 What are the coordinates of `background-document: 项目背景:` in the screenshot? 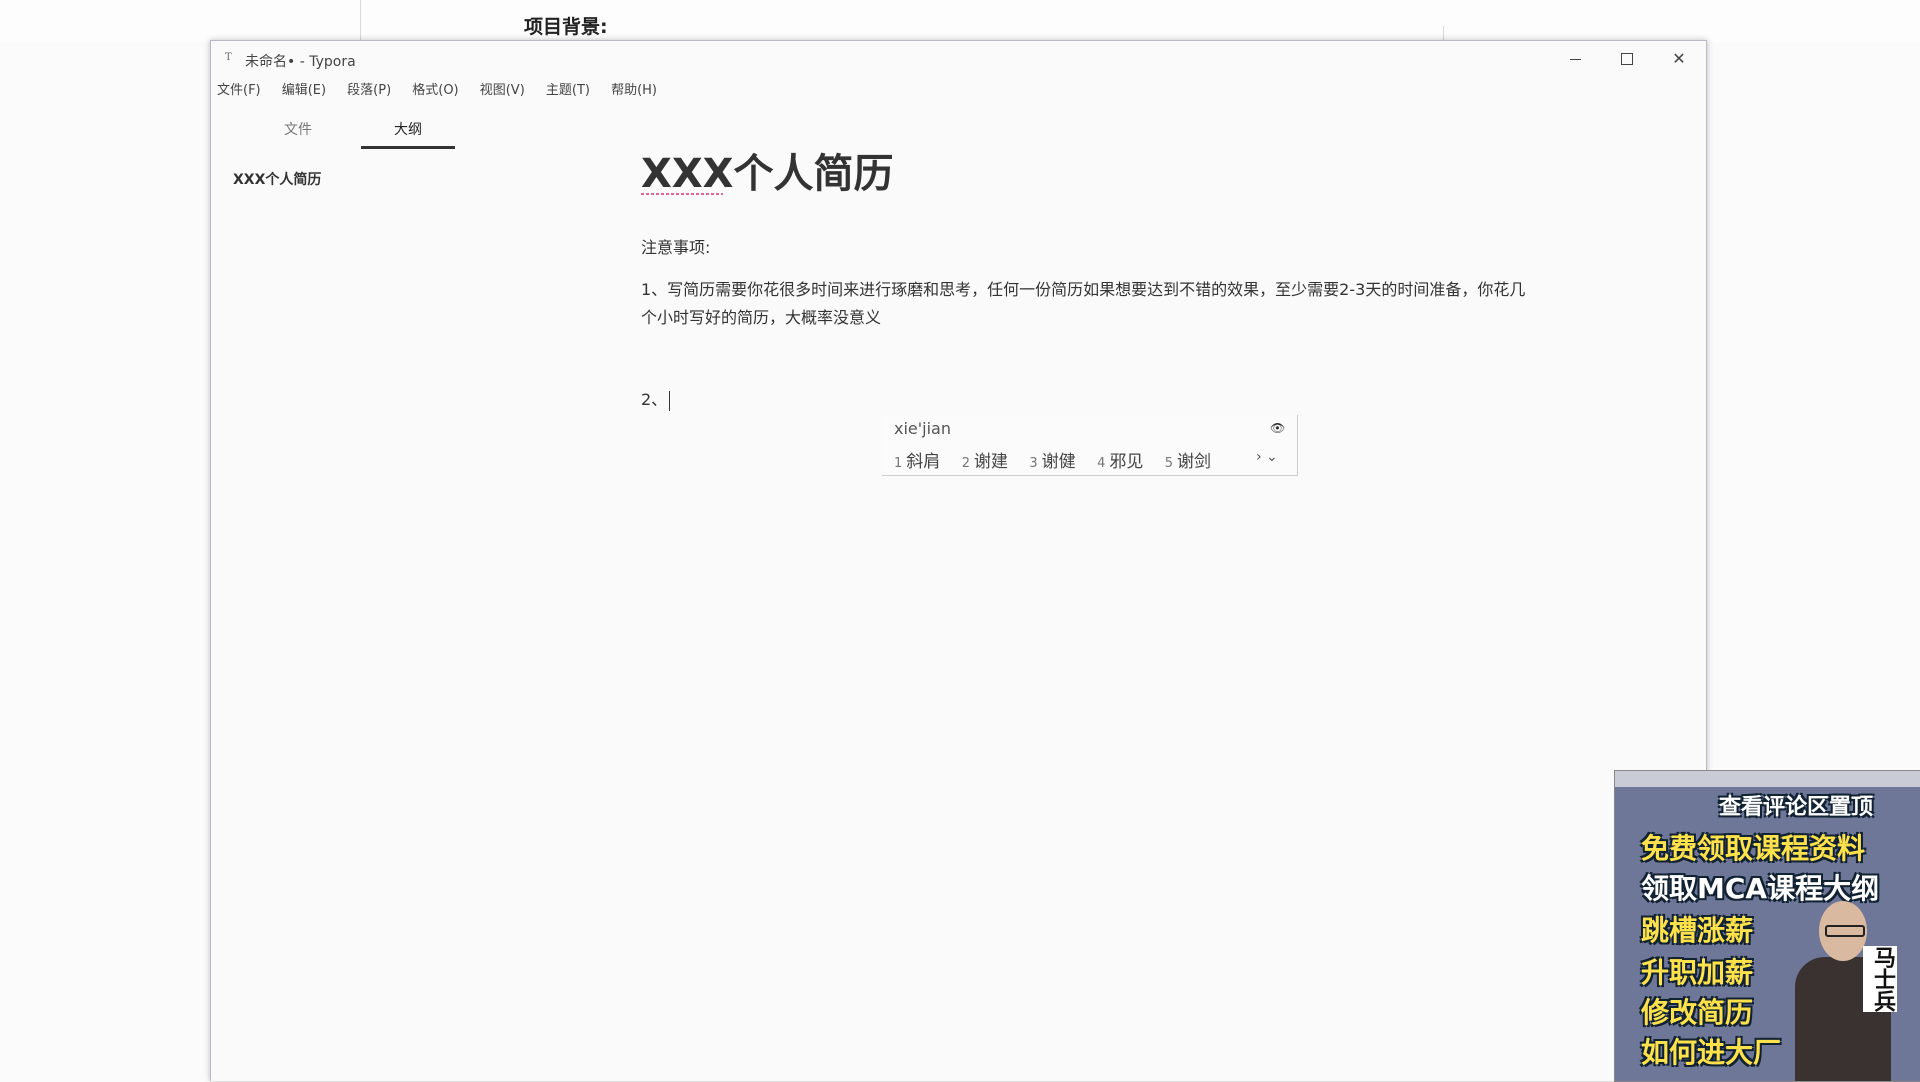 It's located at (960, 21).